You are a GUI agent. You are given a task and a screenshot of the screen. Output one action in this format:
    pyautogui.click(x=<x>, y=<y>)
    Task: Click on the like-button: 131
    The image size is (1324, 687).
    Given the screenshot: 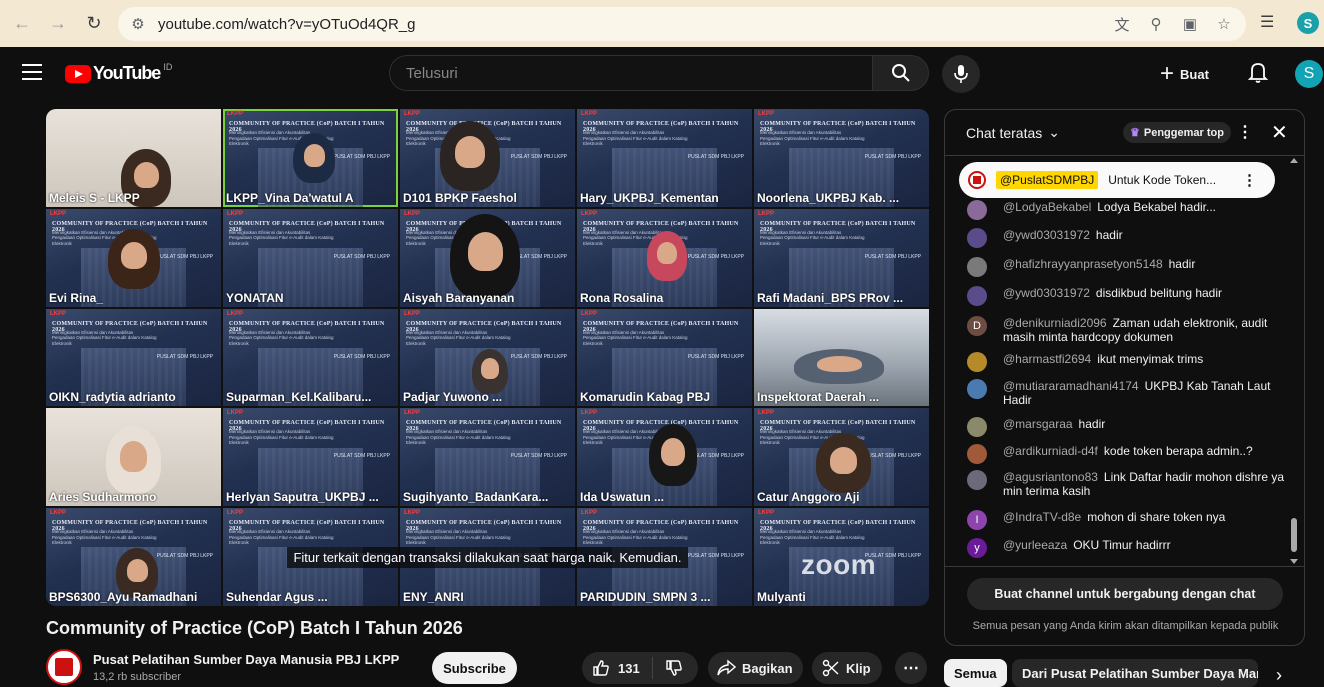 What is the action you would take?
    pyautogui.click(x=617, y=668)
    